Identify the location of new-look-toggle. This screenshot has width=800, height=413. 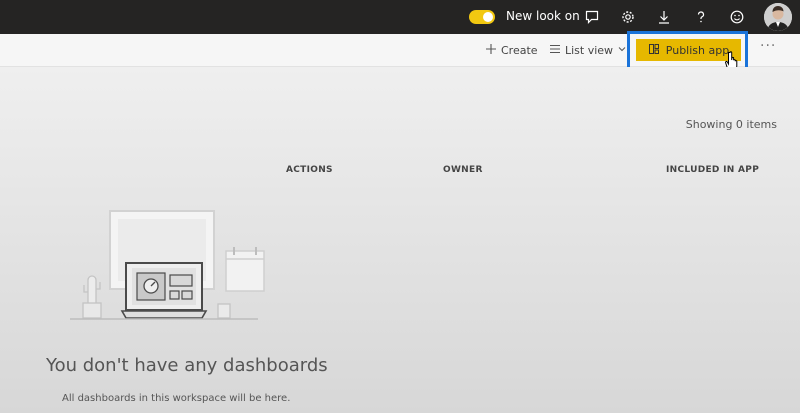
(482, 17).